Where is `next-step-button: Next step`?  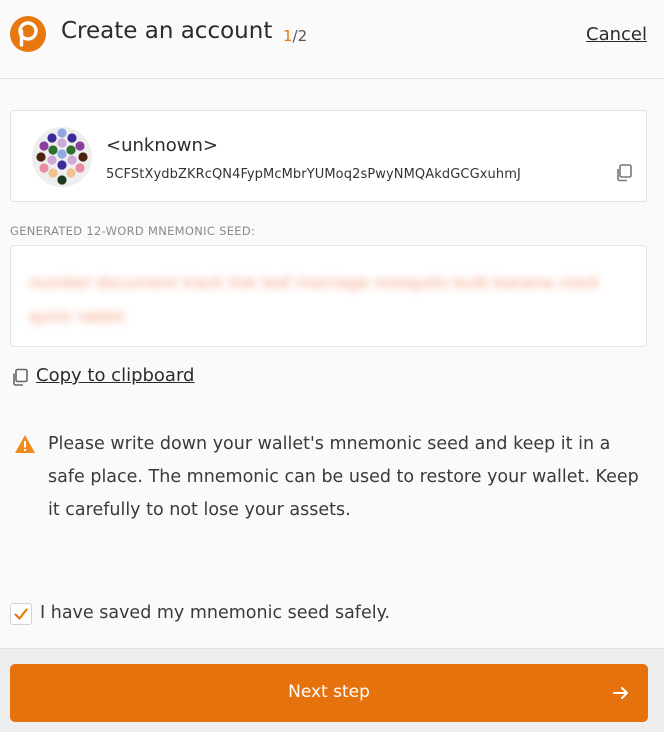 next-step-button: Next step is located at coordinates (329, 693).